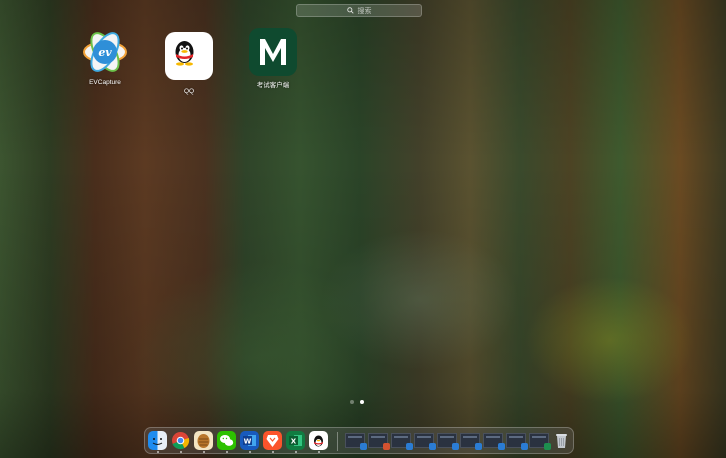 This screenshot has width=726, height=458. I want to click on word-icon: W, so click(249, 440).